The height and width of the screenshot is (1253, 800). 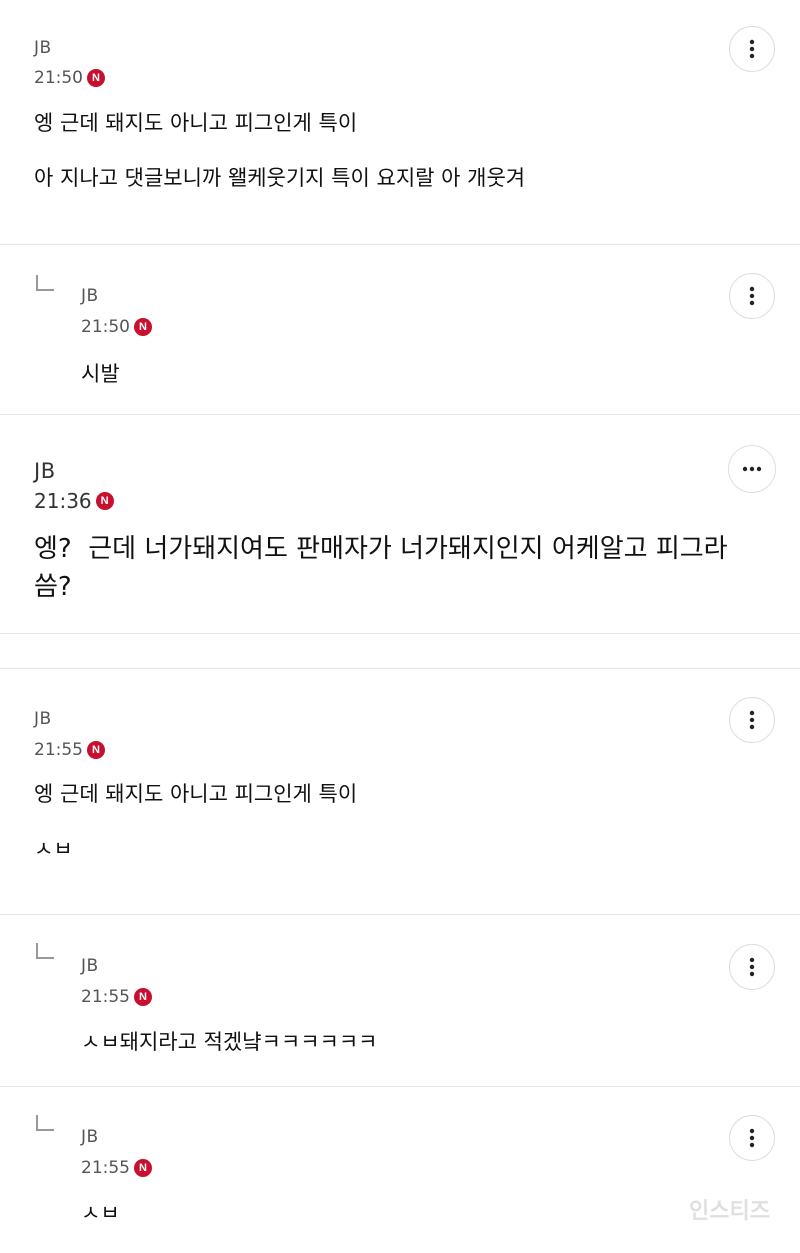 I want to click on reply-item: JB 21:55 N ㅅㅂ돼지라고 적겠냨ㅋㅋㅋㅋㅋㅋ, so click(x=400, y=1000).